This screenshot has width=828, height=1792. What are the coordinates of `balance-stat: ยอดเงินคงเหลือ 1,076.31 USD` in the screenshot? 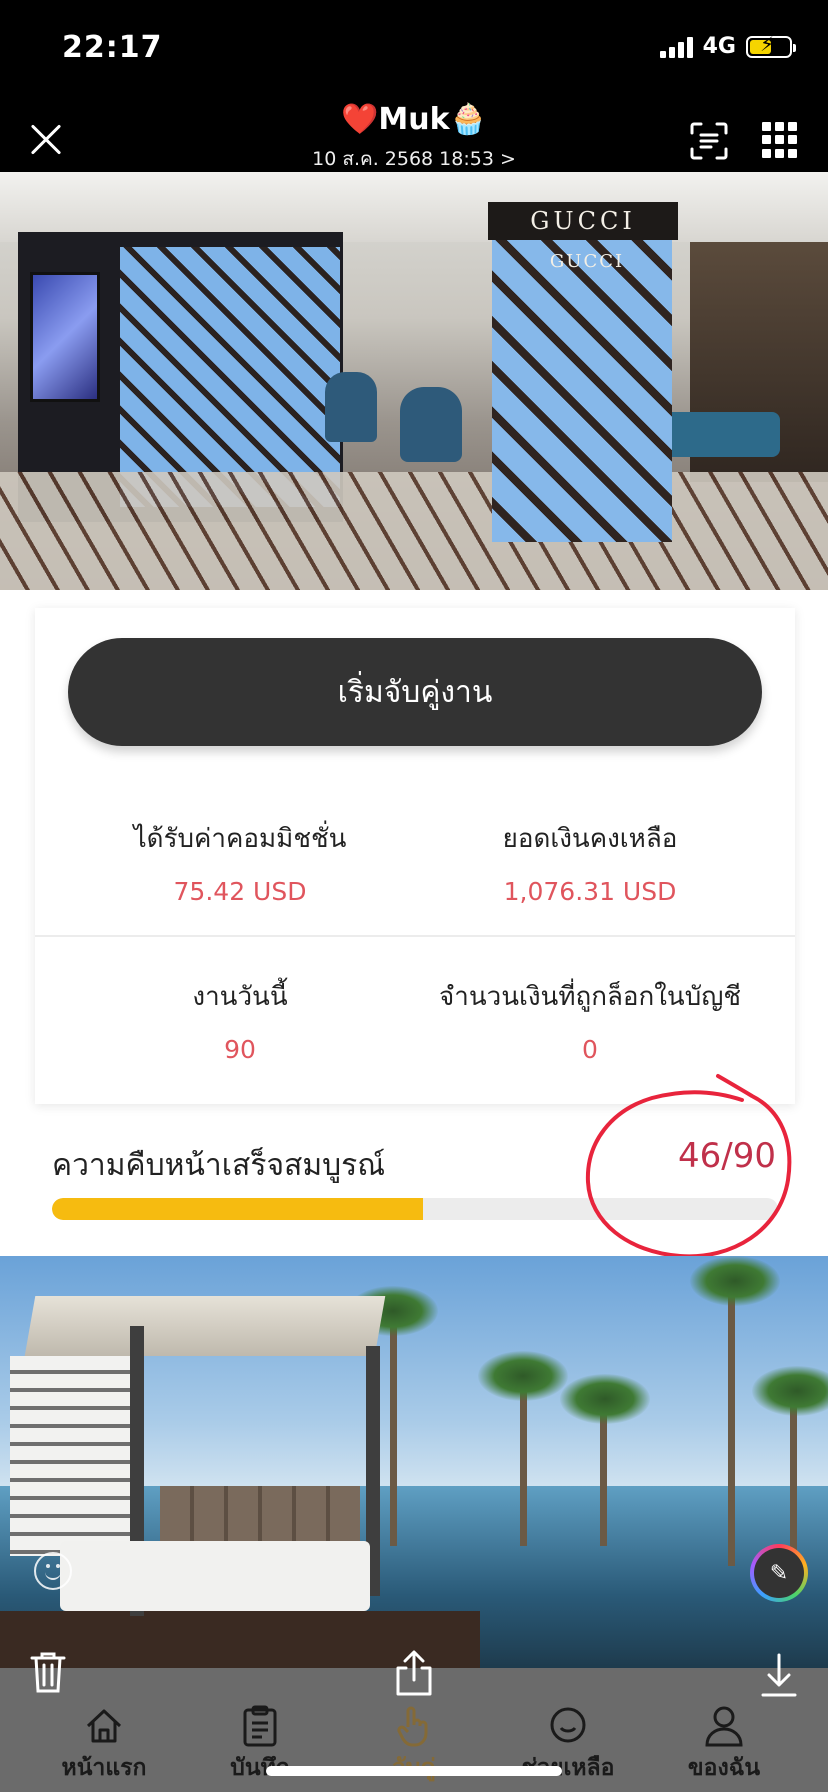 It's located at (590, 862).